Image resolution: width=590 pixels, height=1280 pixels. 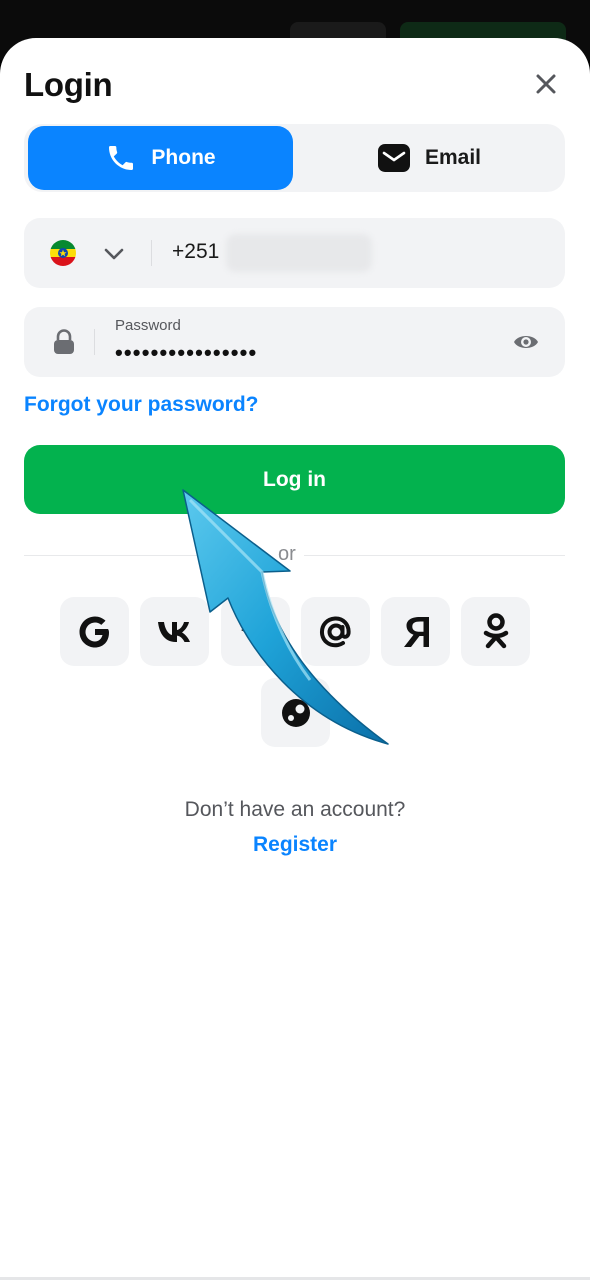 What do you see at coordinates (63, 253) in the screenshot?
I see `ethiopia-flag-icon` at bounding box center [63, 253].